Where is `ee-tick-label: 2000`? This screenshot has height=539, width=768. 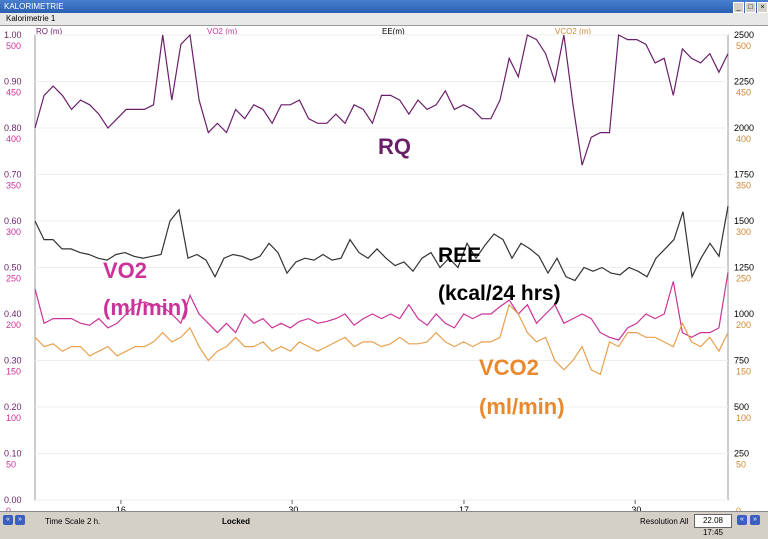
ee-tick-label: 2000 is located at coordinates (744, 128).